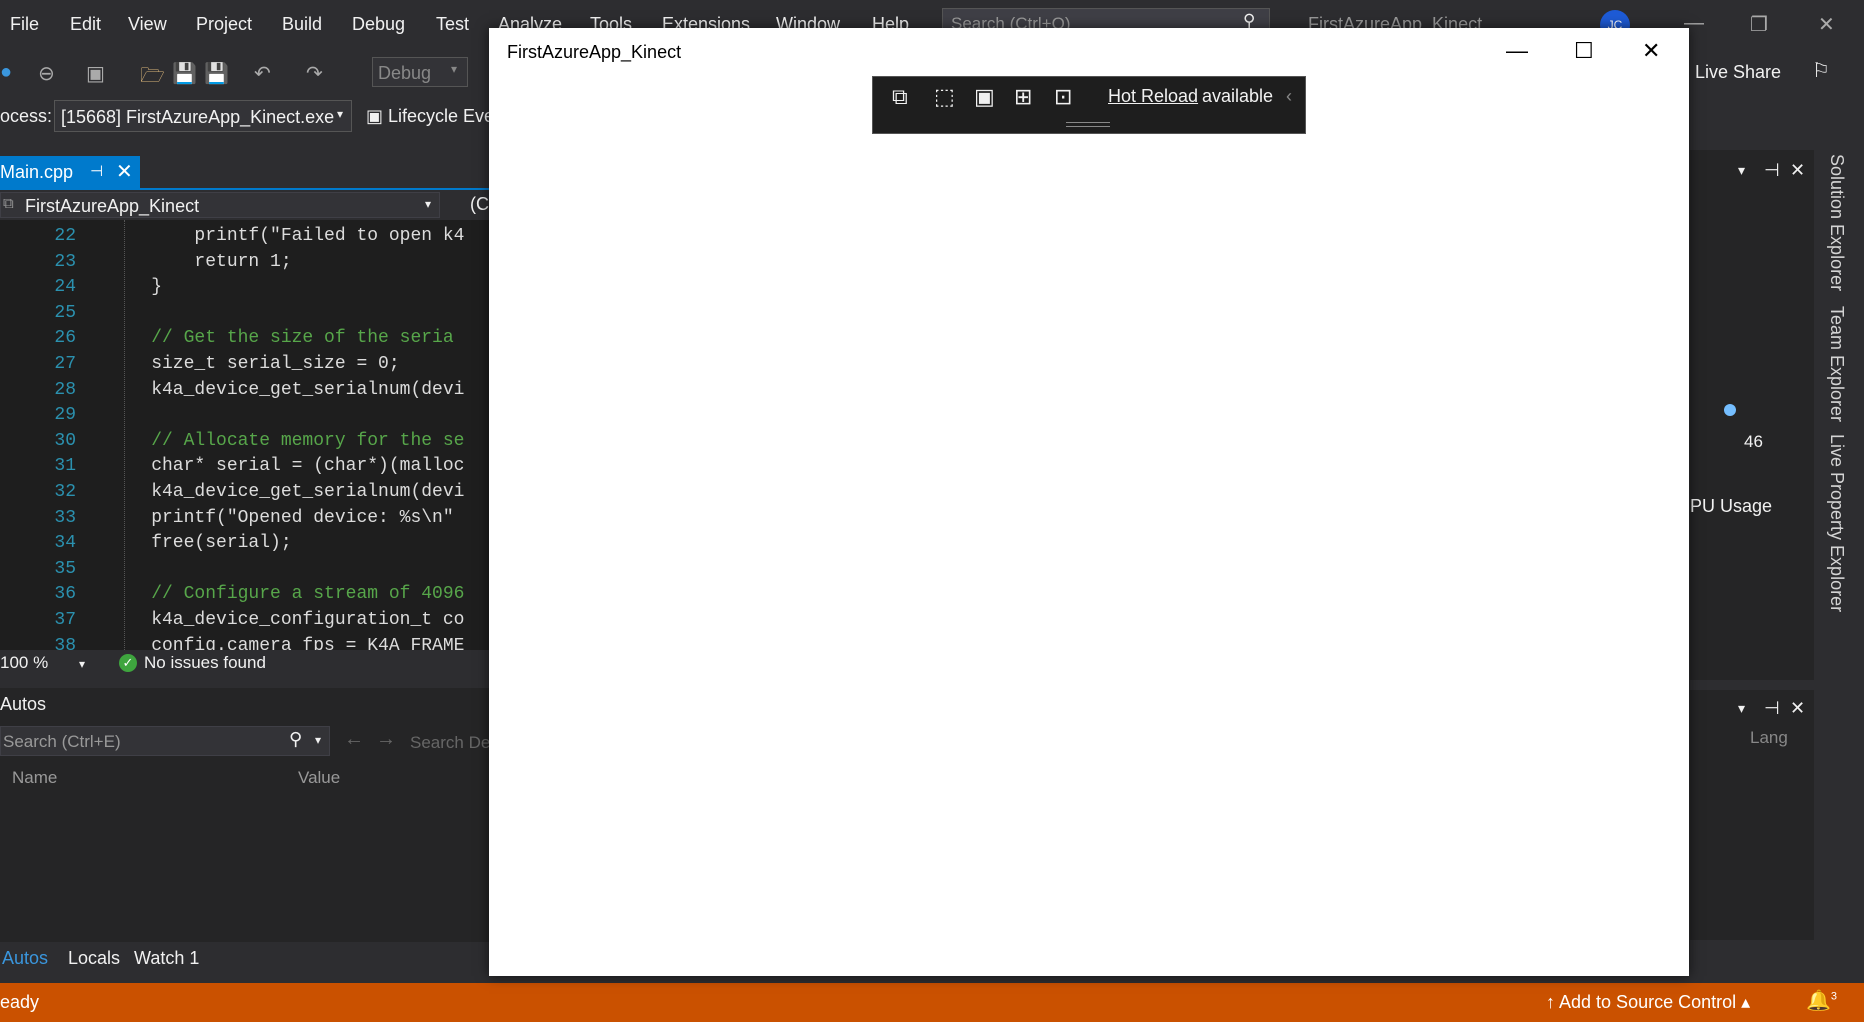 The width and height of the screenshot is (1864, 1022). I want to click on back-arrow-icon: ←, so click(354, 739).